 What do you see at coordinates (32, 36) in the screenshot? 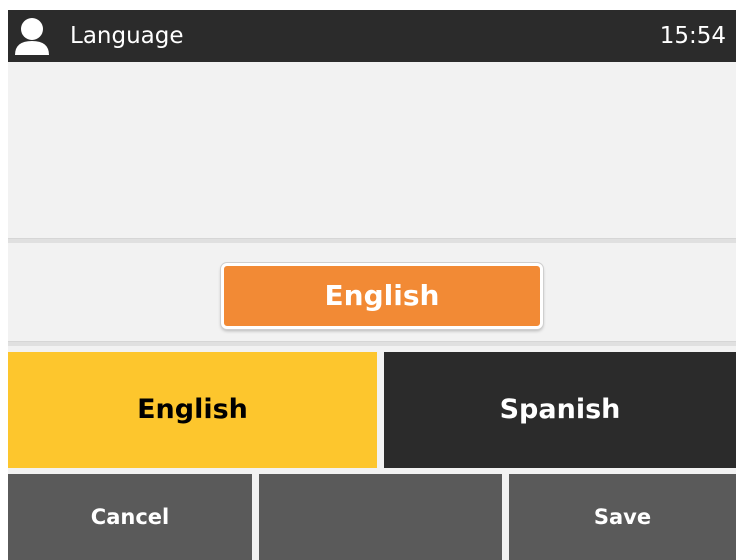
I see `user-icon` at bounding box center [32, 36].